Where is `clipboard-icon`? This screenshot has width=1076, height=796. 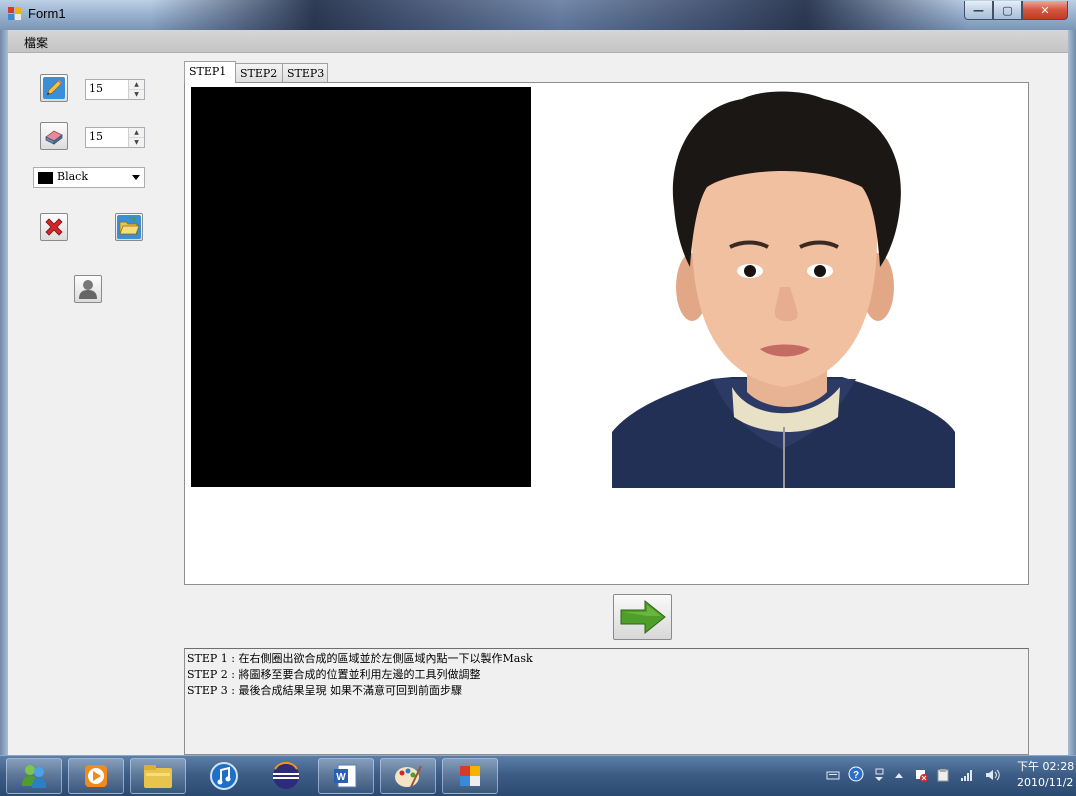
clipboard-icon is located at coordinates (943, 775).